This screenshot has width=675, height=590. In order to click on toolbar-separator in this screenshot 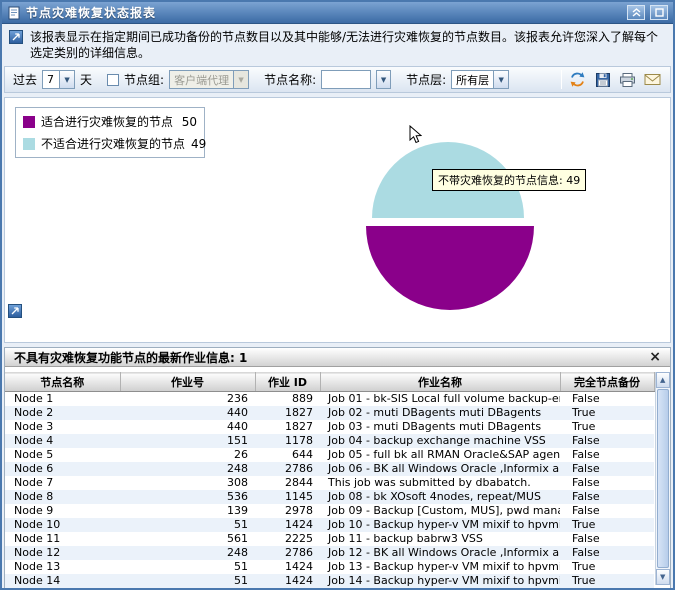, I will do `click(561, 80)`.